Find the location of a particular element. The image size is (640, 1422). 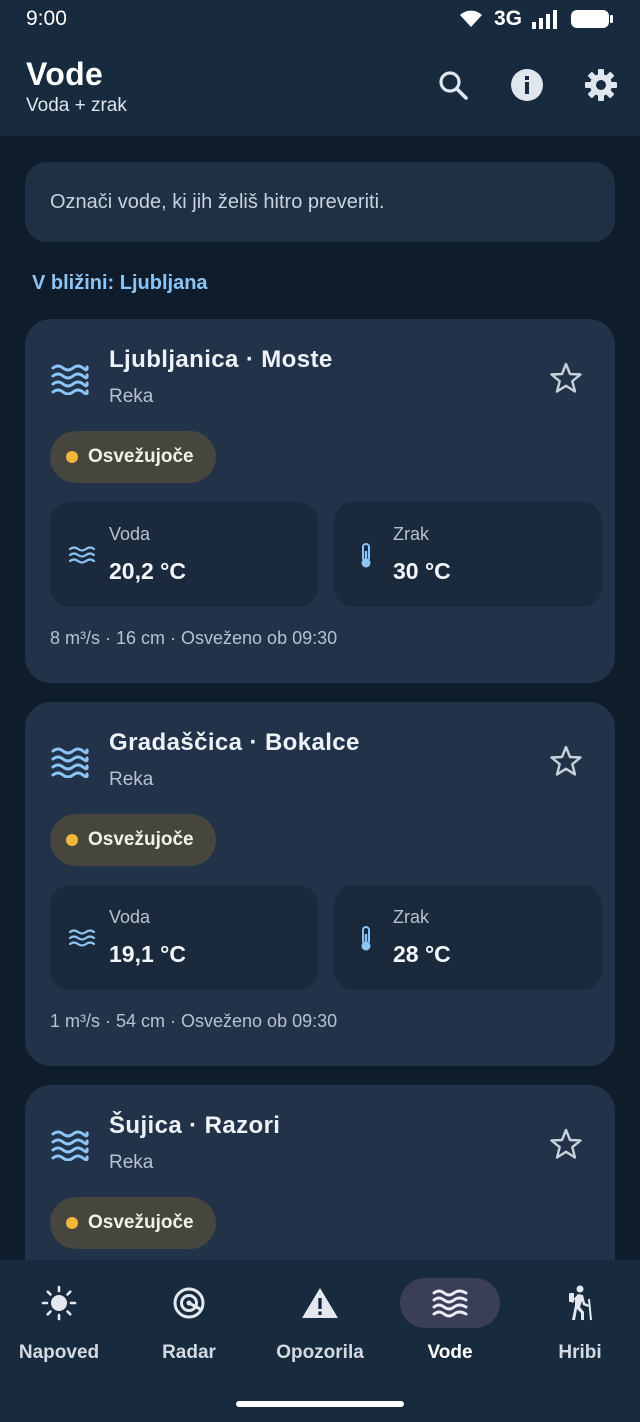

water-name: Gradaščica · Bokalce is located at coordinates (234, 742).